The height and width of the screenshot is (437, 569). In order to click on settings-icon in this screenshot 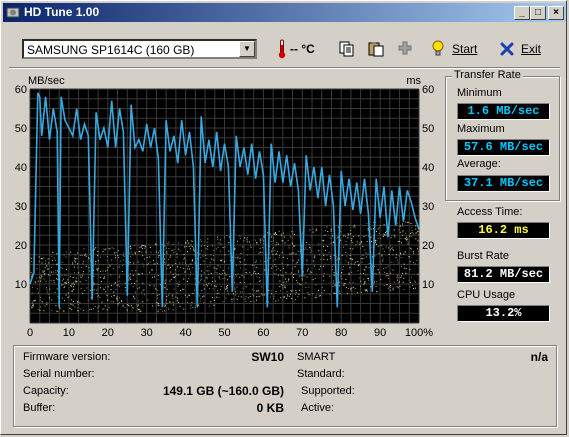, I will do `click(405, 49)`.